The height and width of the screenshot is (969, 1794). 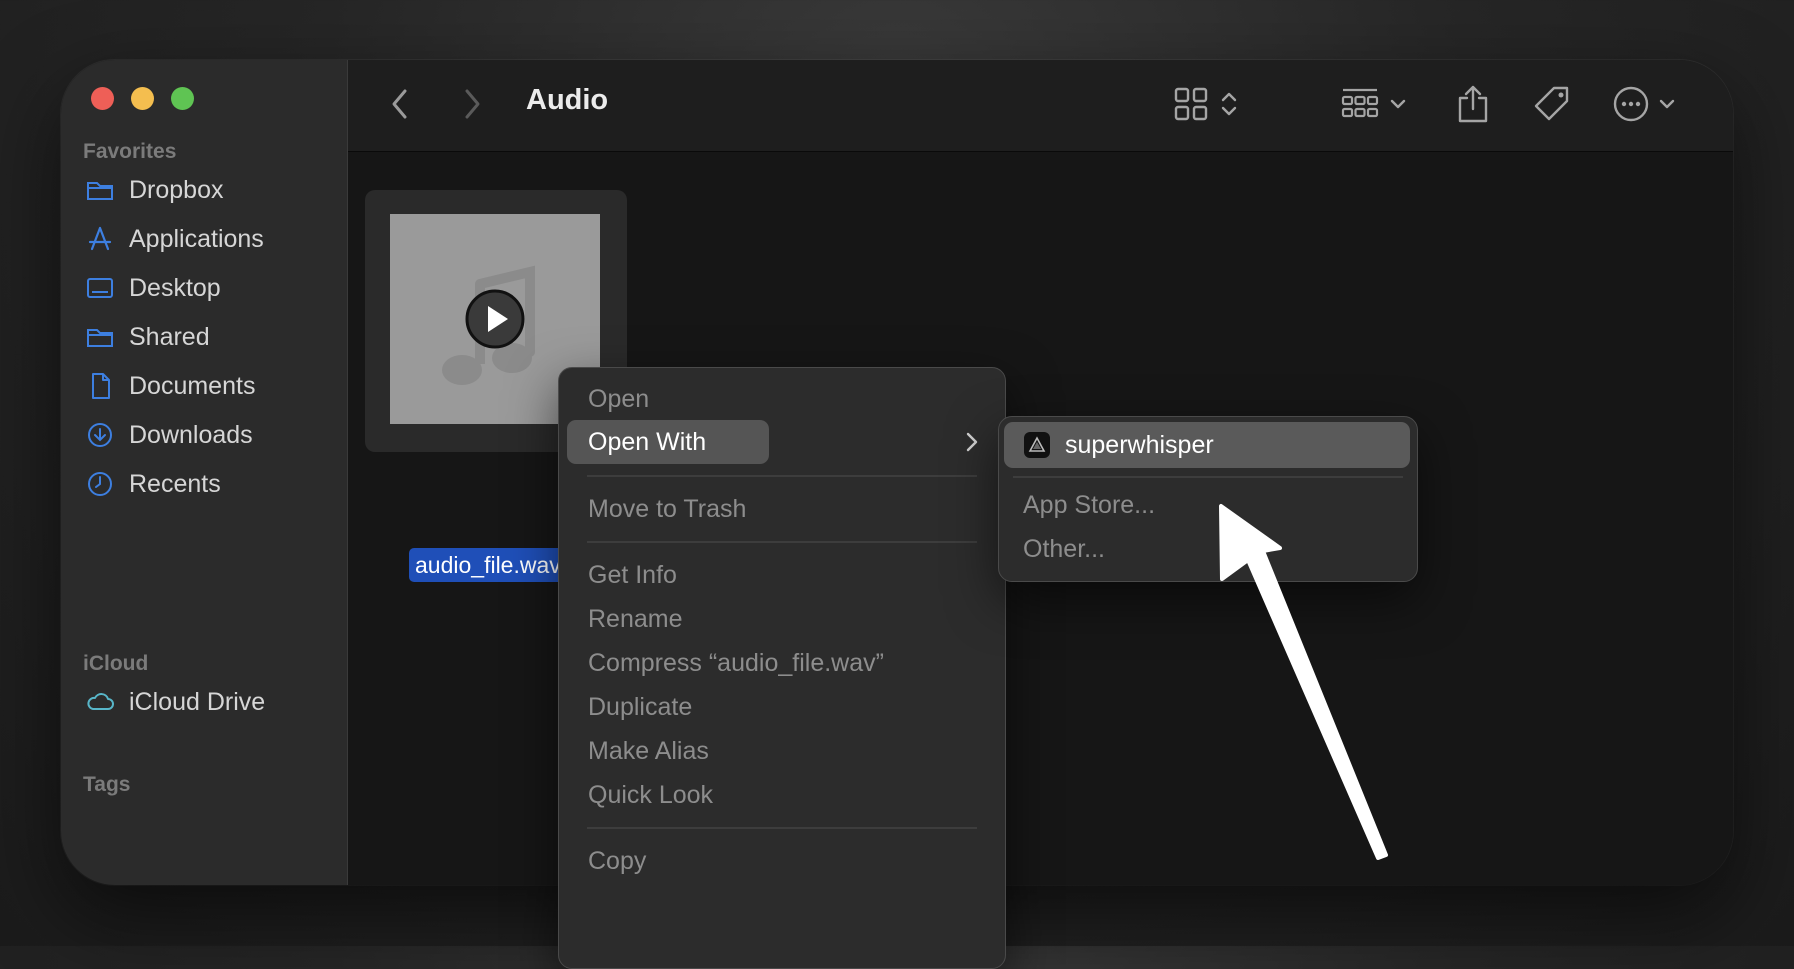 I want to click on share-icon, so click(x=1473, y=104).